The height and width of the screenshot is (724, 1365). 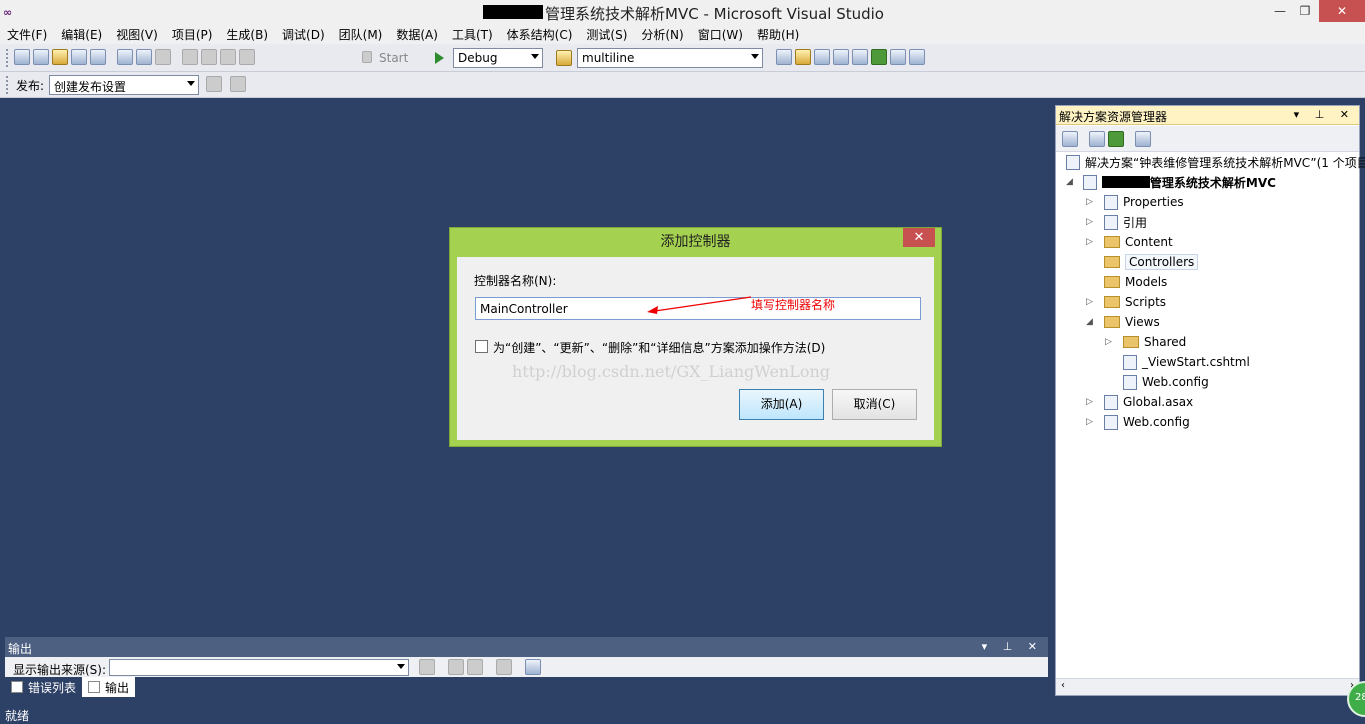 What do you see at coordinates (1123, 322) in the screenshot?
I see `tree-item-views: ◢ Views` at bounding box center [1123, 322].